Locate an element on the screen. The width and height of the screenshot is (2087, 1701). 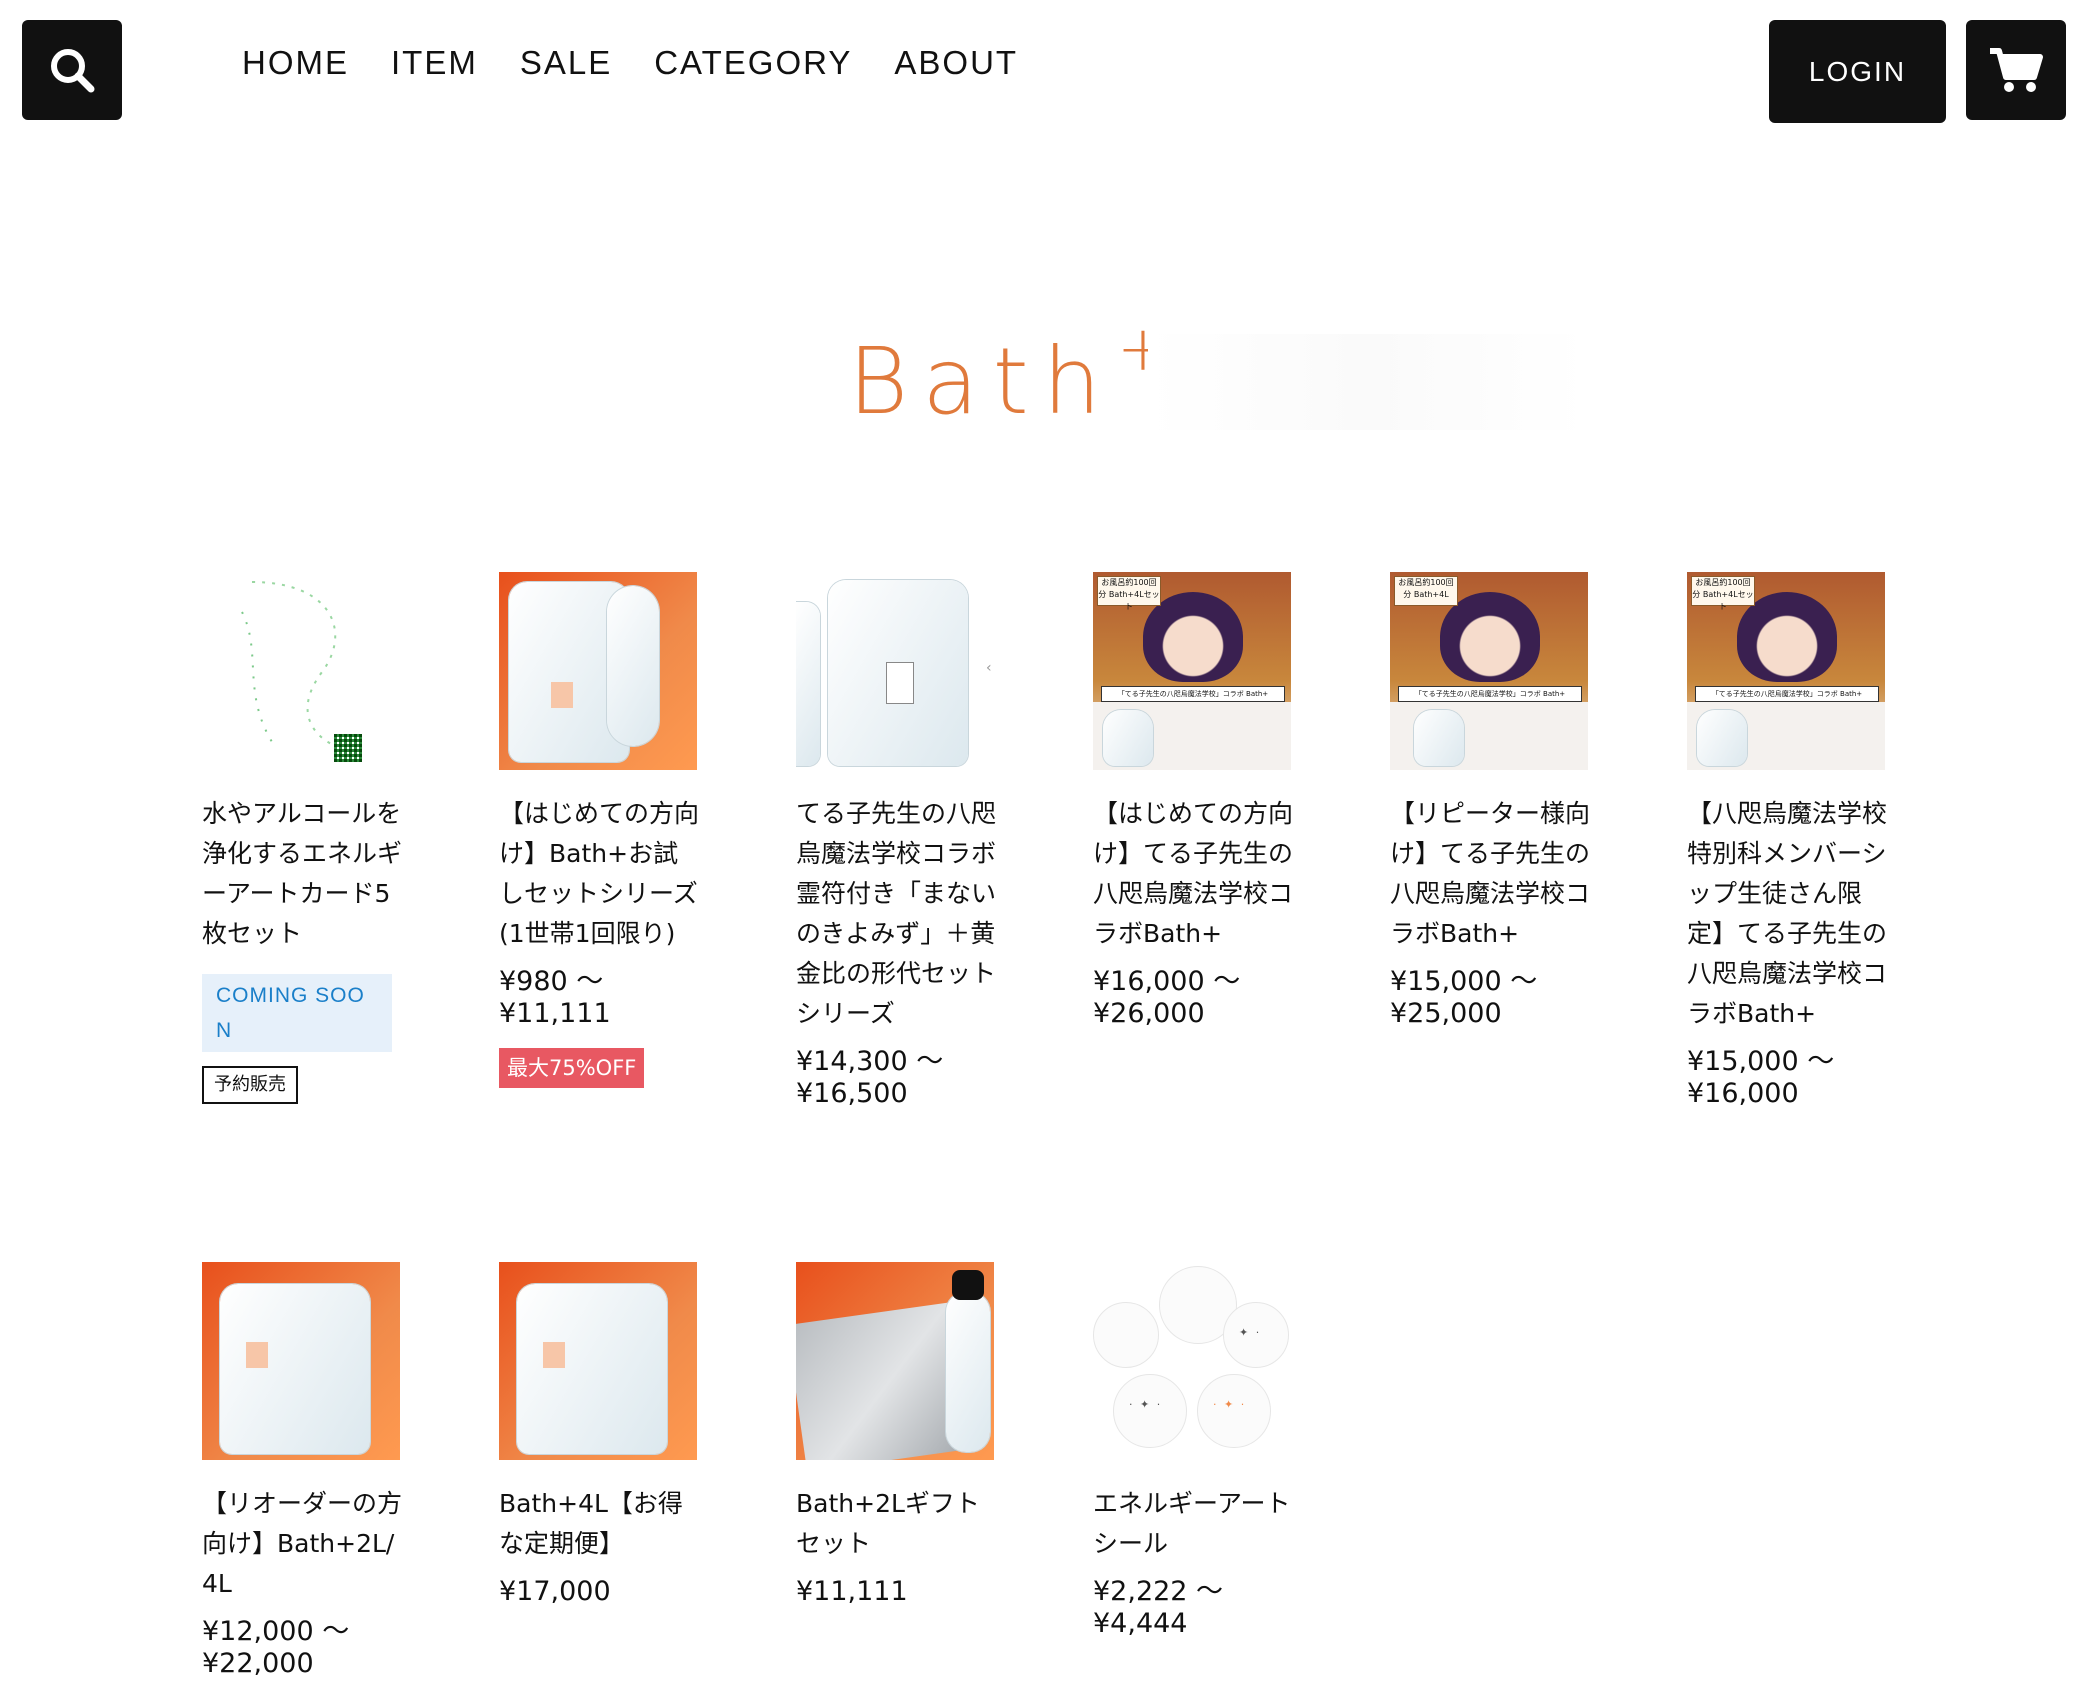
preorder-badge: 予約販売 is located at coordinates (250, 1085).